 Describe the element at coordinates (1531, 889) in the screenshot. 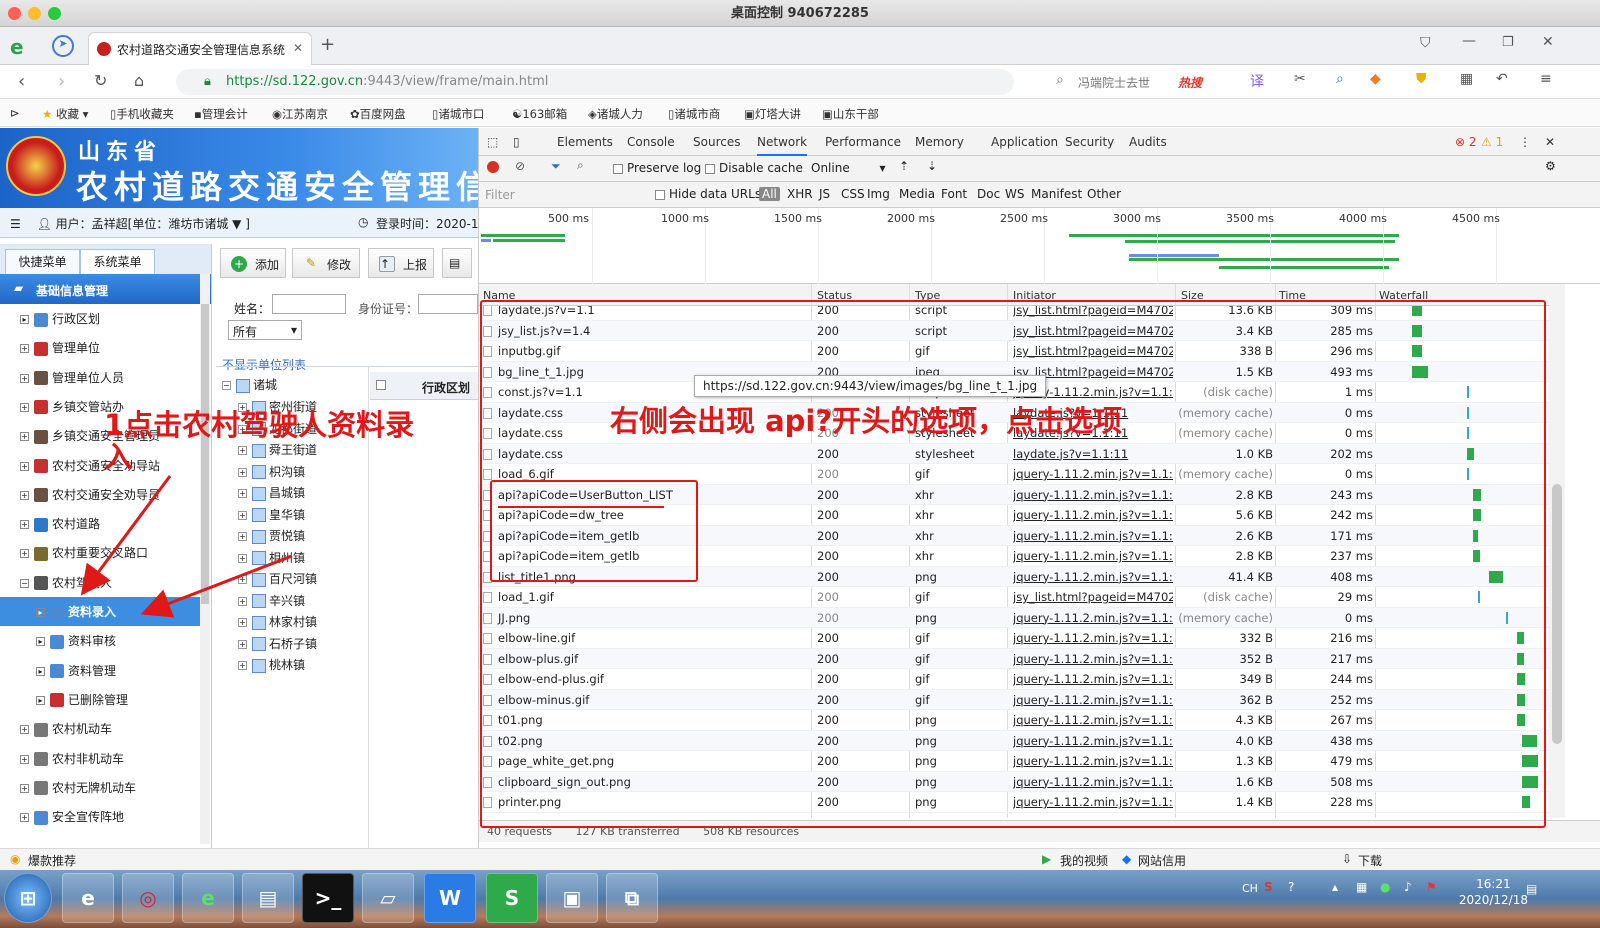

I see `notification-icon: ▤` at that location.